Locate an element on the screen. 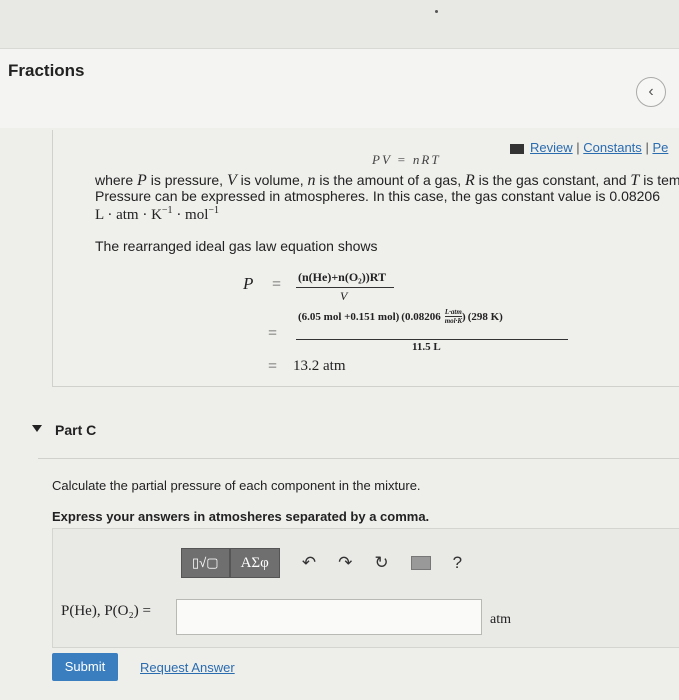 The width and height of the screenshot is (679, 700). equation-result: 13.2 atm is located at coordinates (319, 366).